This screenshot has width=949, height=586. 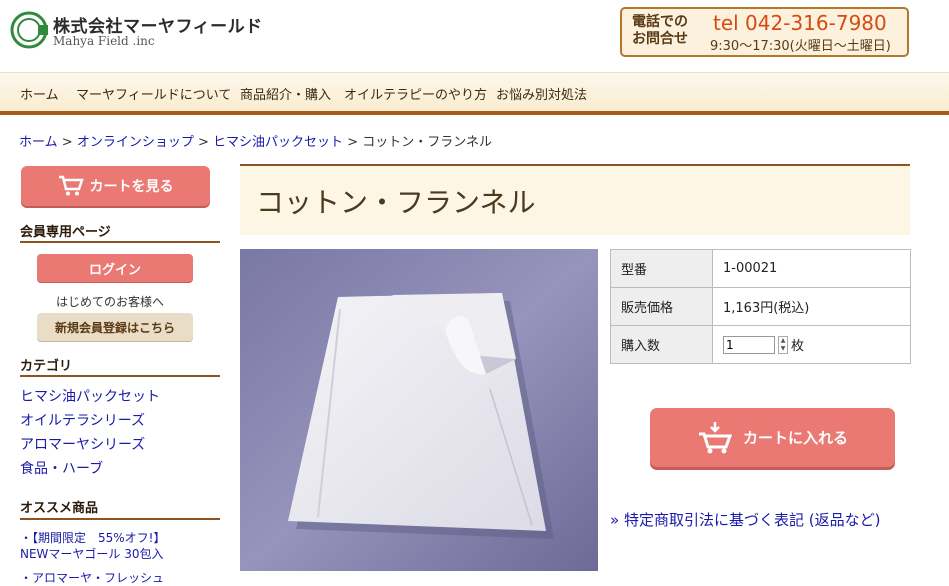 I want to click on view-cart-button: カートを見る, so click(x=115, y=186).